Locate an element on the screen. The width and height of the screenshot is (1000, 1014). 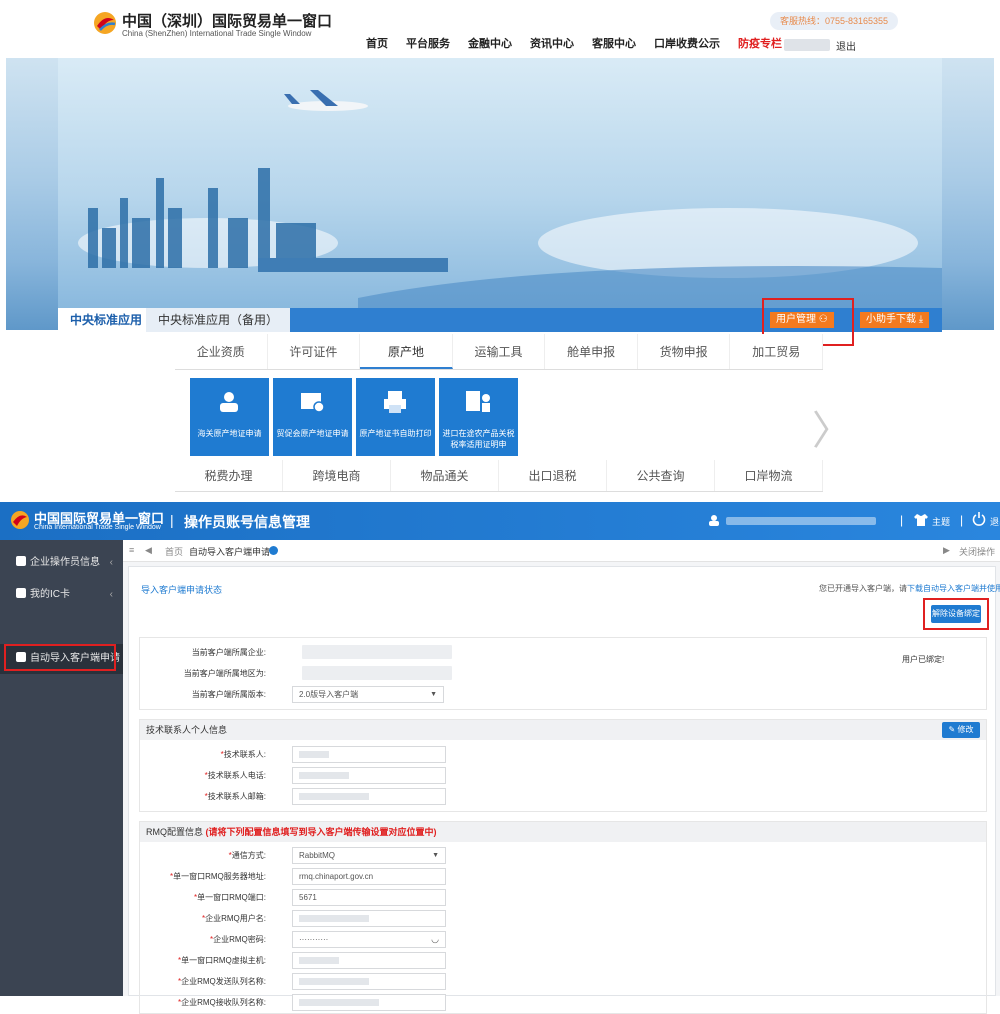
power-icon is located at coordinates (979, 519).